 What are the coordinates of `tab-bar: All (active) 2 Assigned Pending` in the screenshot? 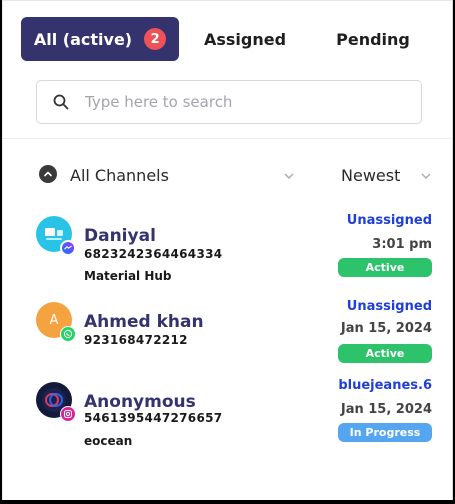 It's located at (236, 39).